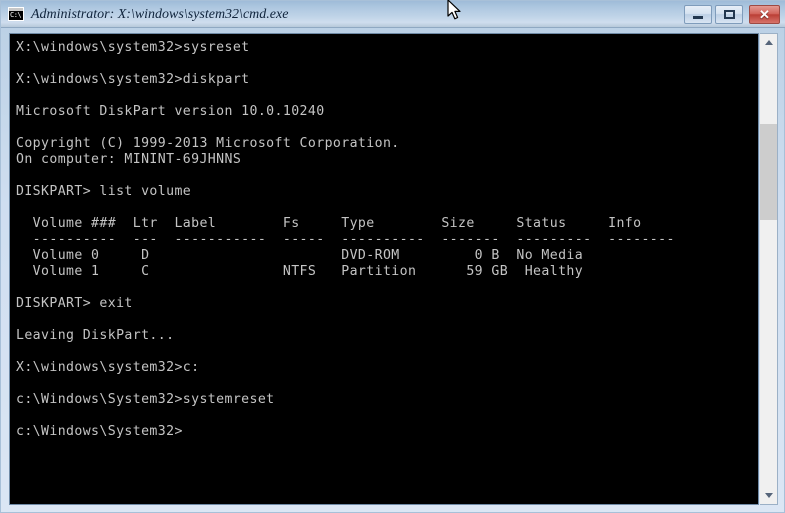  I want to click on maximize-icon, so click(729, 14).